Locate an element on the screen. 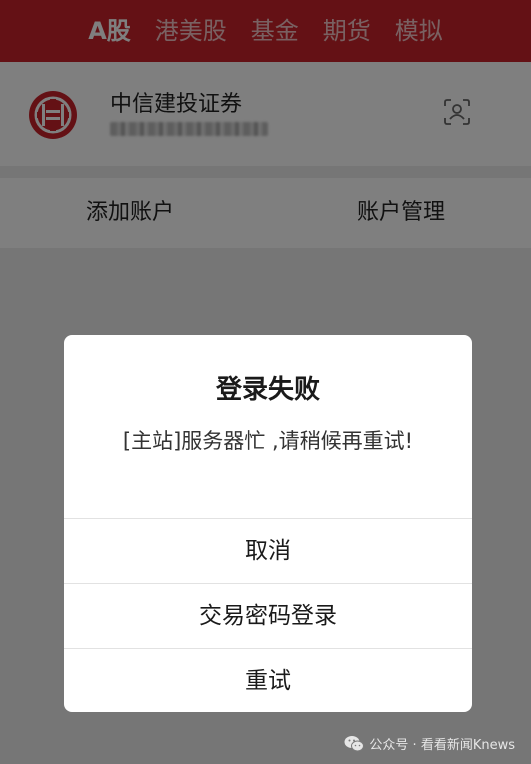 The height and width of the screenshot is (764, 531). watermark-text: 公众号 · 看看新闻Knews is located at coordinates (442, 745).